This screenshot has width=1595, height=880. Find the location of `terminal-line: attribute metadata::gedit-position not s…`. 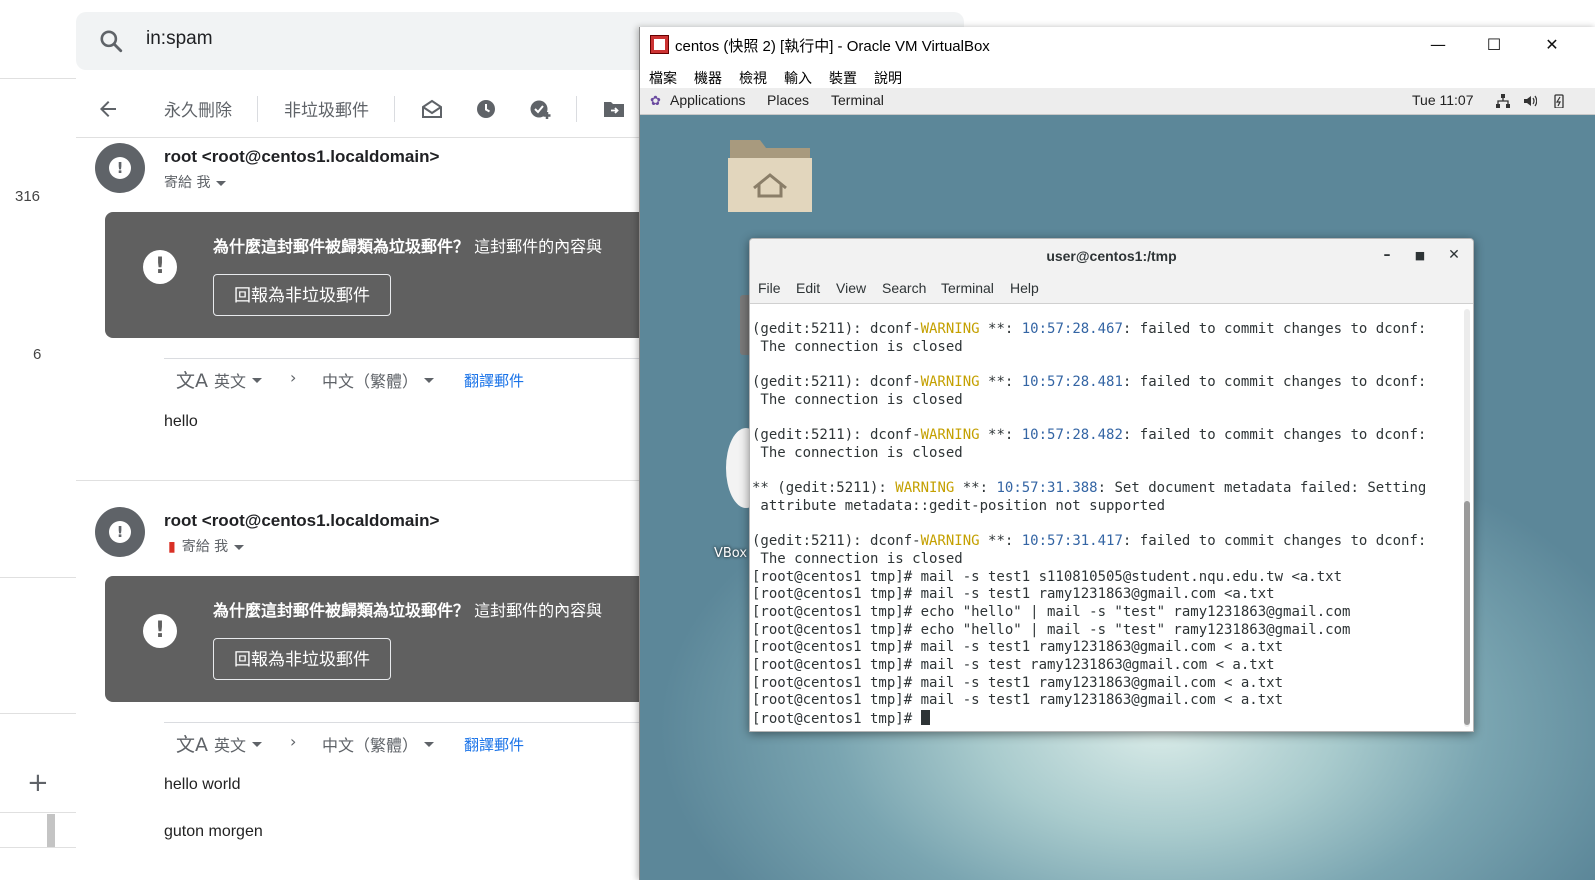

terminal-line: attribute metadata::gedit-position not s… is located at coordinates (1107, 507).